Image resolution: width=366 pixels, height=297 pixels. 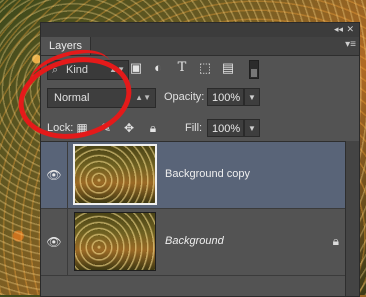 I want to click on filter-row: ⌕ Kind ▲▼ ▣ ◐ T ⬚ ▤, so click(x=200, y=69).